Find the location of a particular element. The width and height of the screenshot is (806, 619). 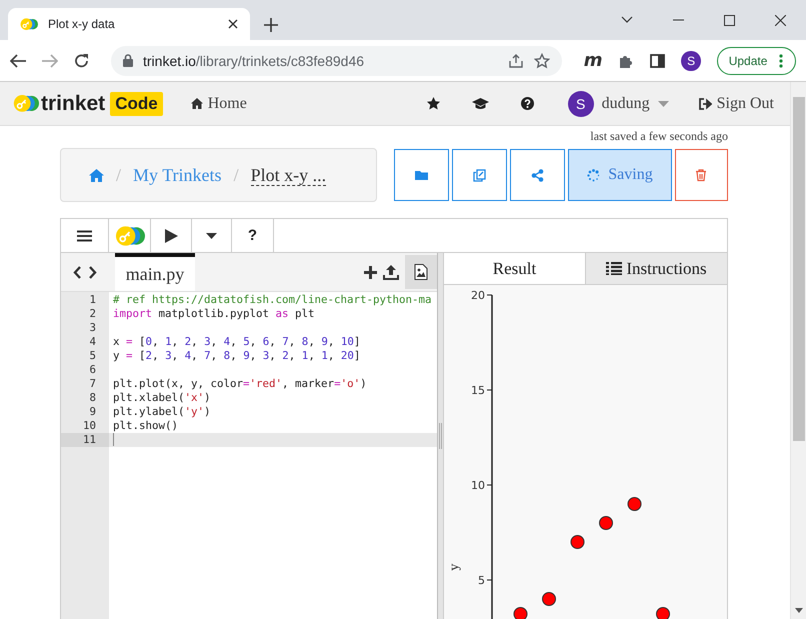

code-line: plt.show() is located at coordinates (146, 426).